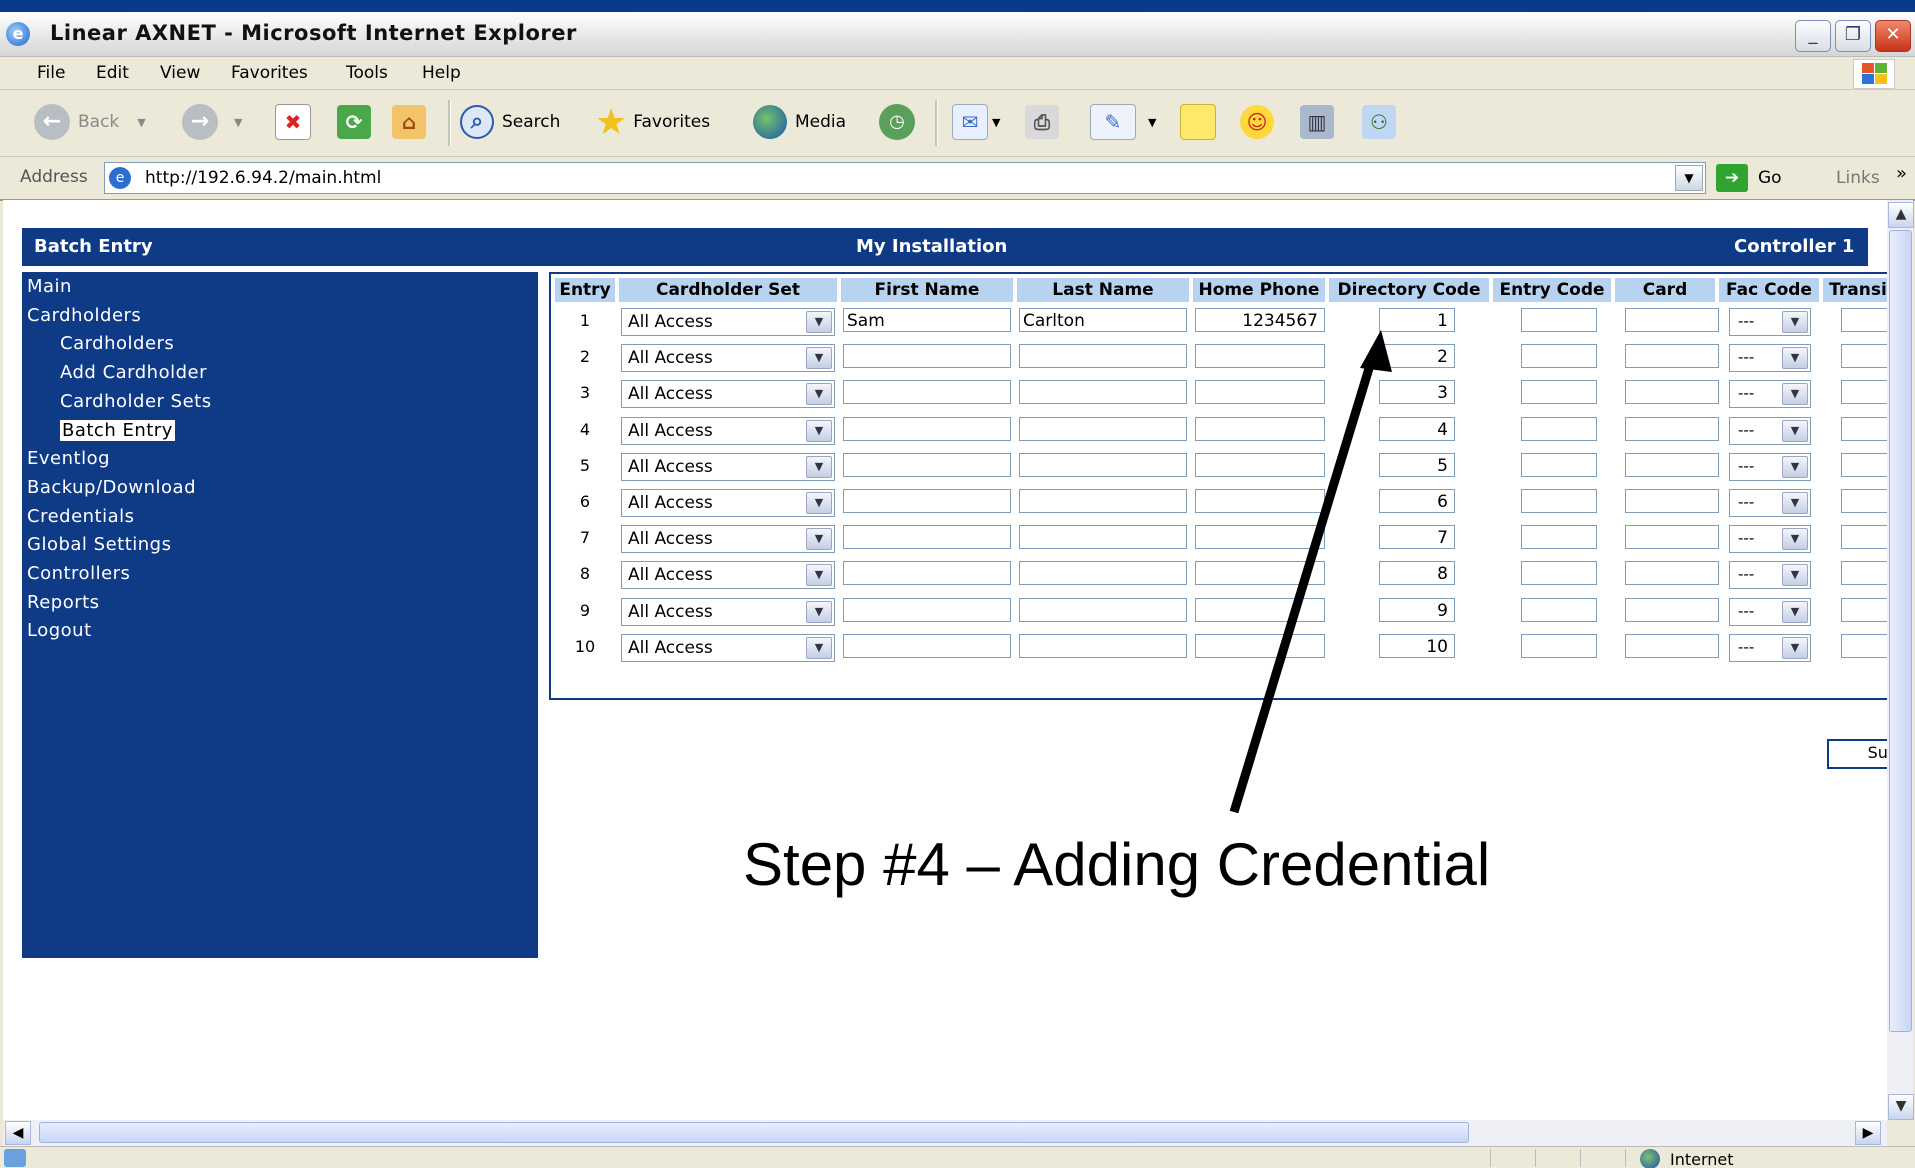 This screenshot has width=1915, height=1168. I want to click on chevron-right-icon: », so click(1901, 173).